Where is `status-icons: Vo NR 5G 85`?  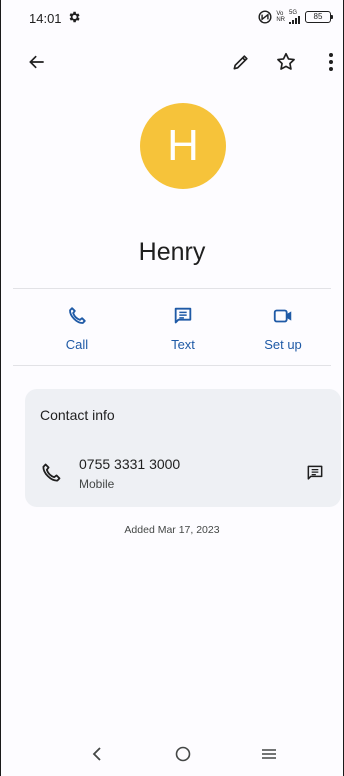
status-icons: Vo NR 5G 85 is located at coordinates (295, 17).